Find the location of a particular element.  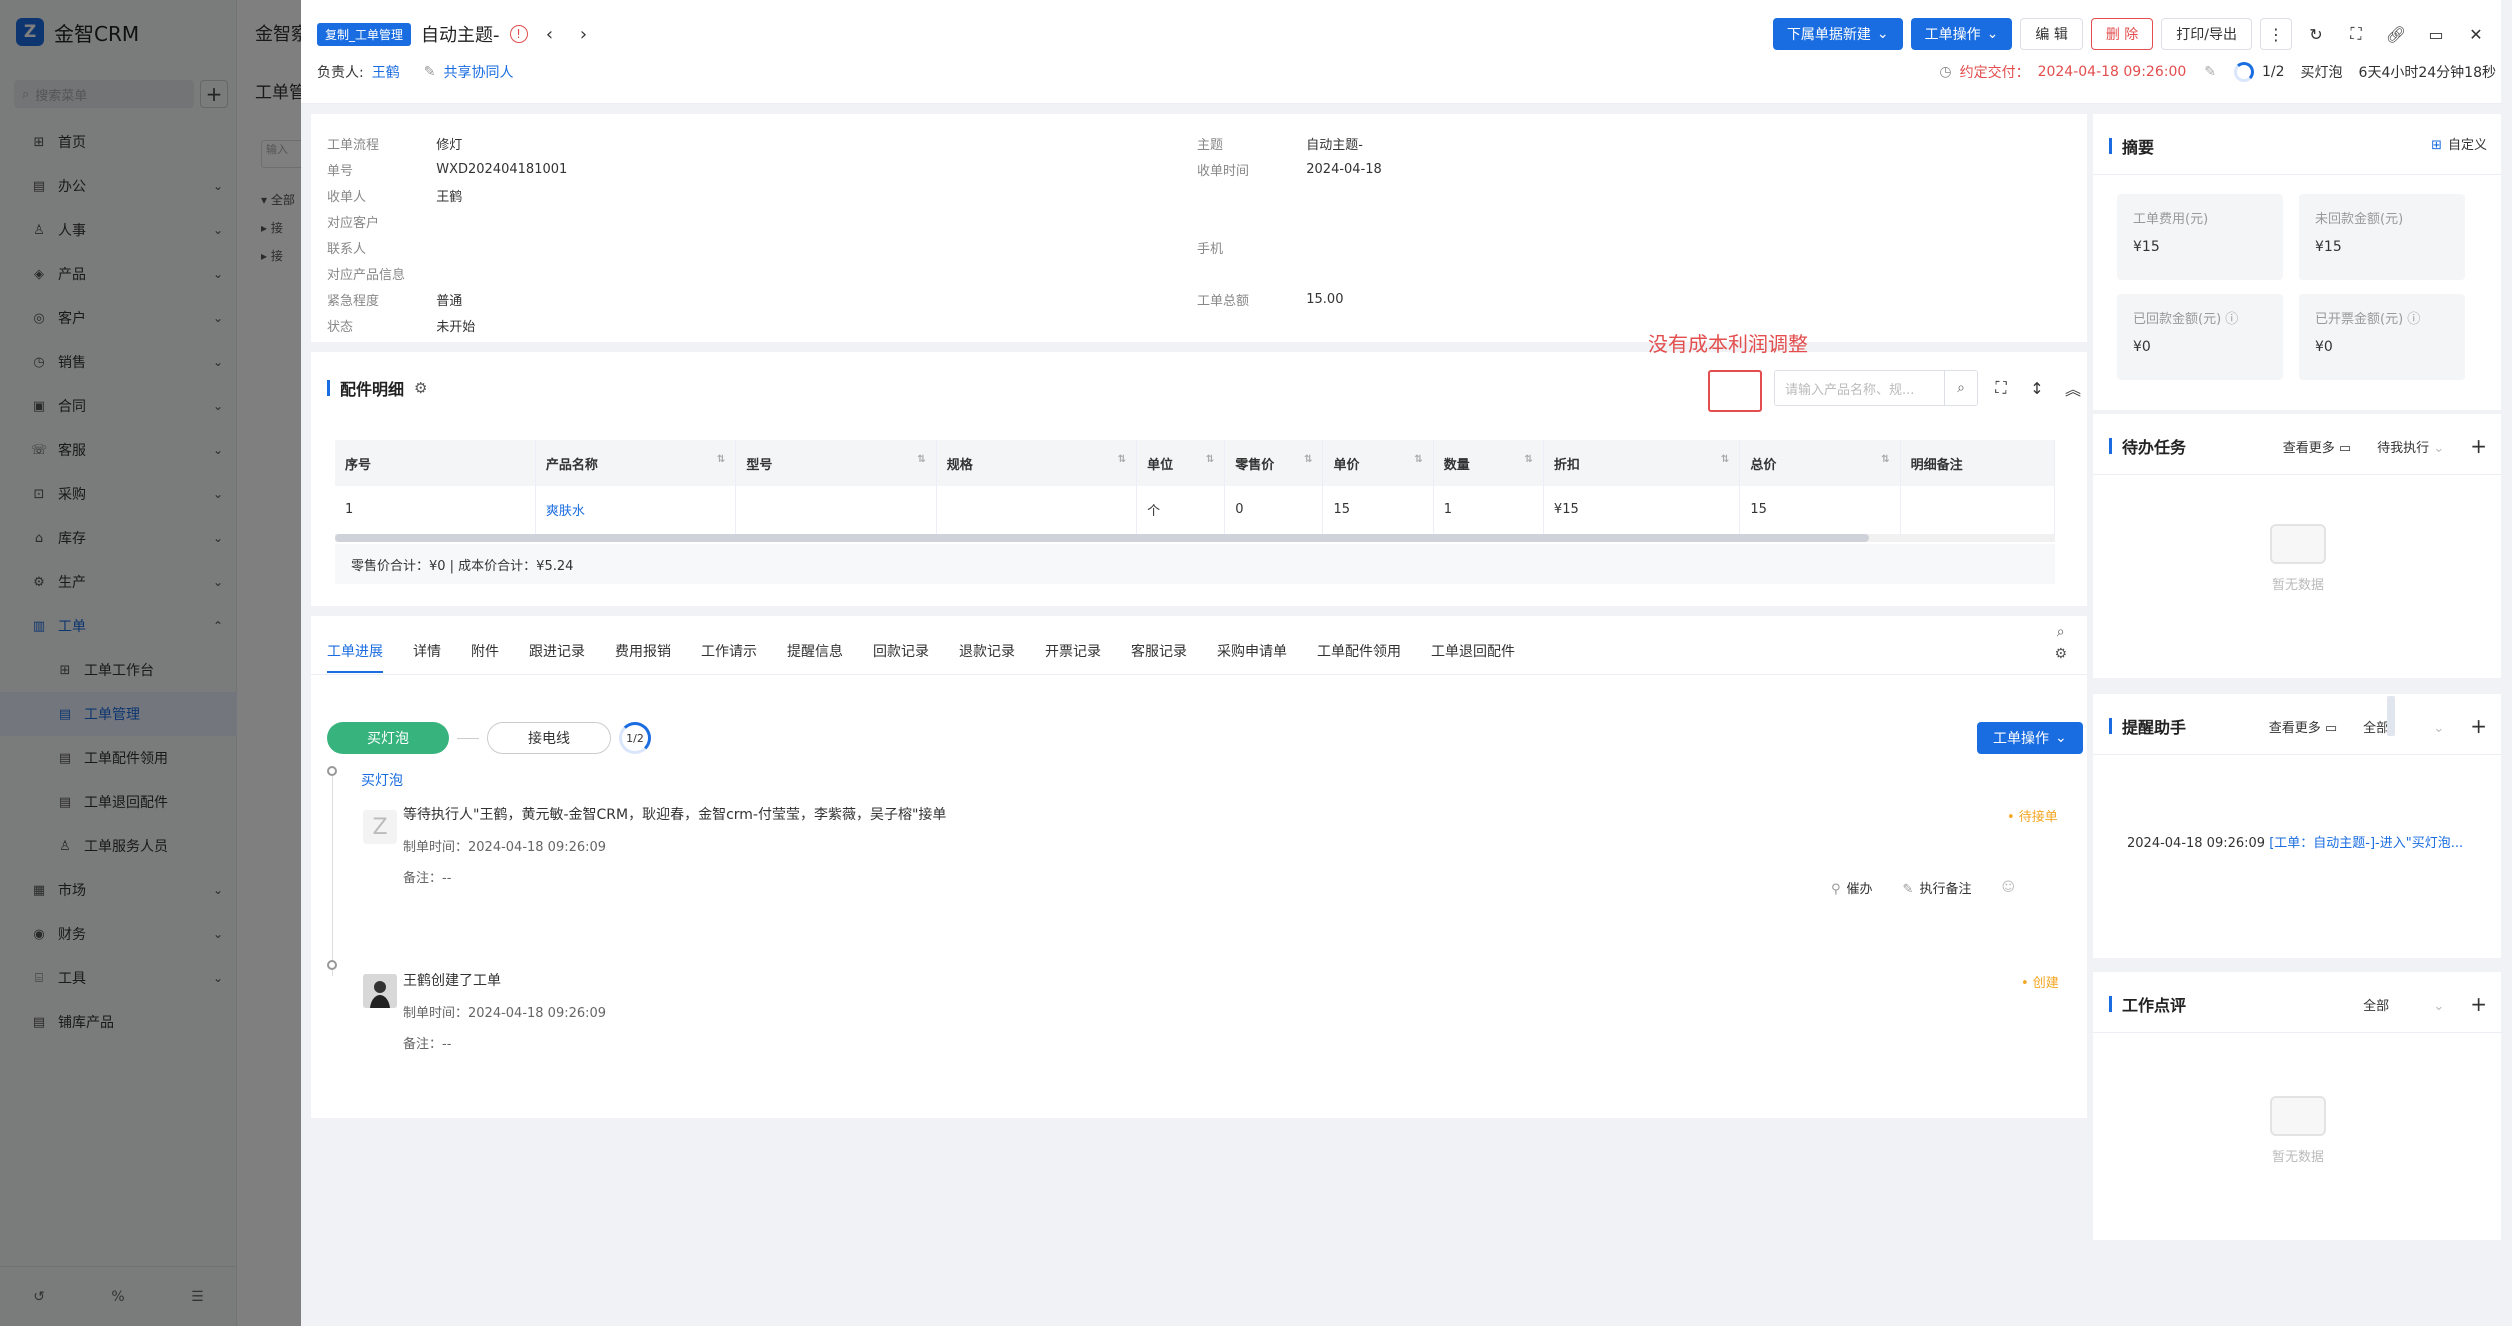

tab-item: 退款记录 is located at coordinates (987, 651).